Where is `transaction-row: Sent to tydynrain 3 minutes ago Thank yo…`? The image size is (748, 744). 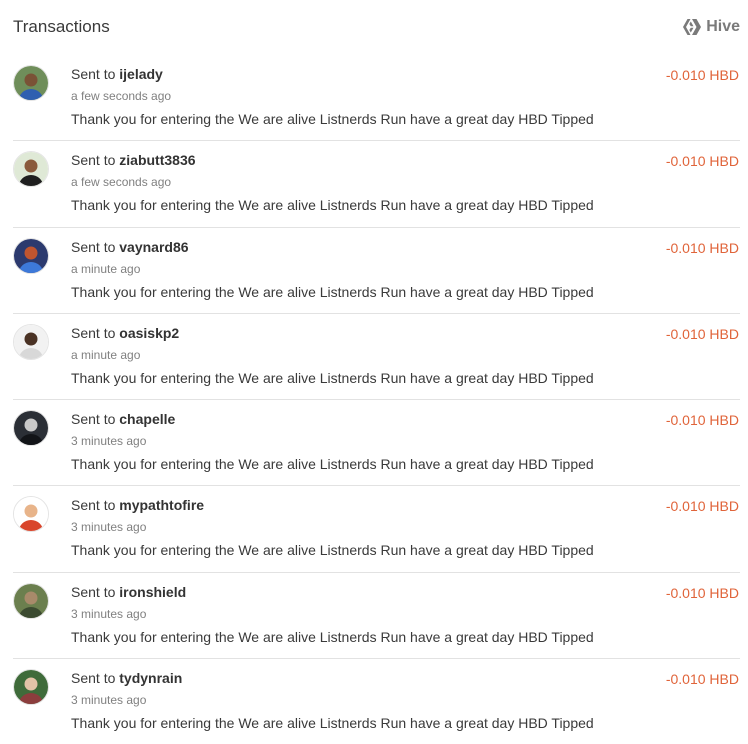 transaction-row: Sent to tydynrain 3 minutes ago Thank yo… is located at coordinates (374, 701).